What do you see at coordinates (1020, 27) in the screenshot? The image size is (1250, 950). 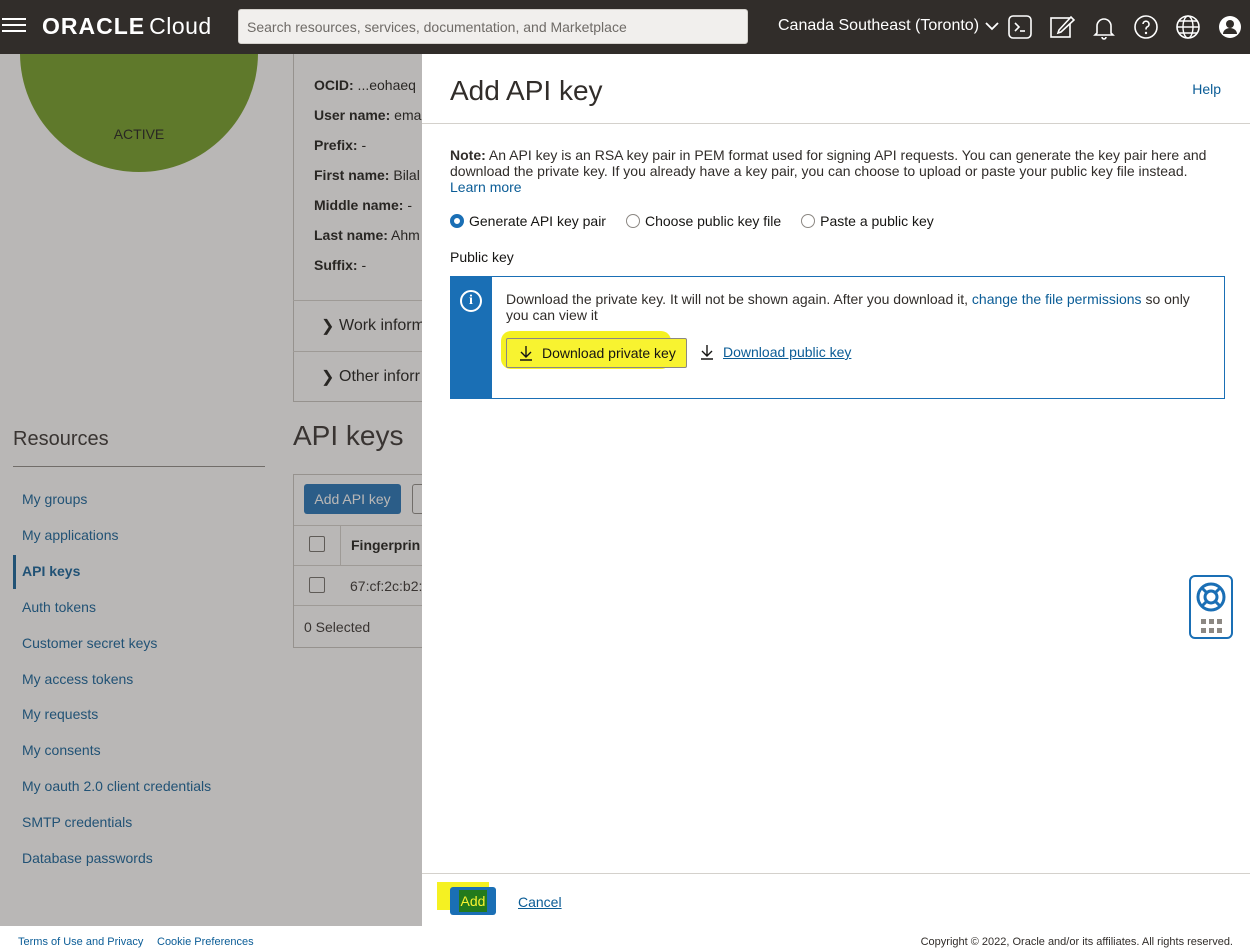 I see `cloud-shell-icon` at bounding box center [1020, 27].